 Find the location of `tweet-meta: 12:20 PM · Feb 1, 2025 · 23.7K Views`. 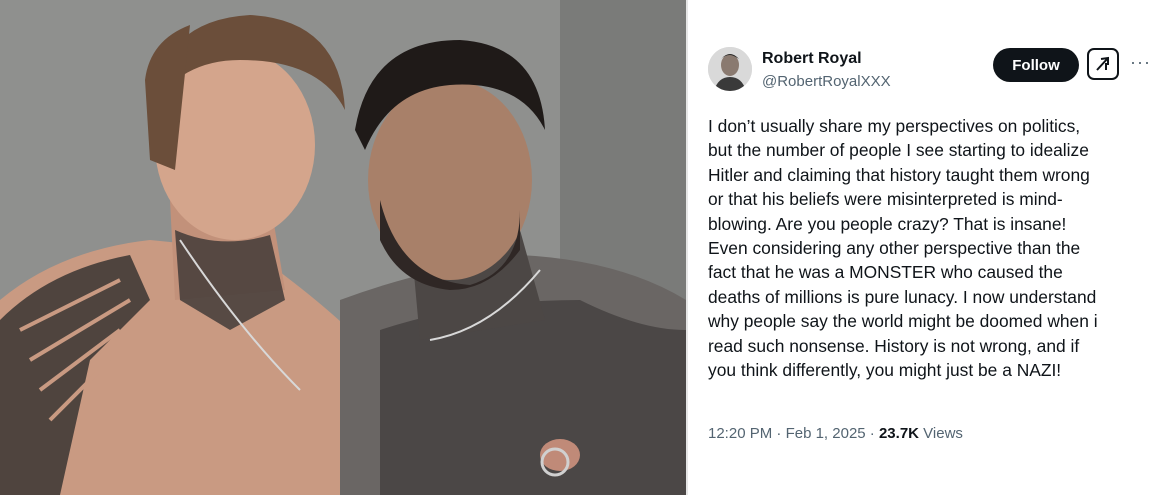

tweet-meta: 12:20 PM · Feb 1, 2025 · 23.7K Views is located at coordinates (835, 433).